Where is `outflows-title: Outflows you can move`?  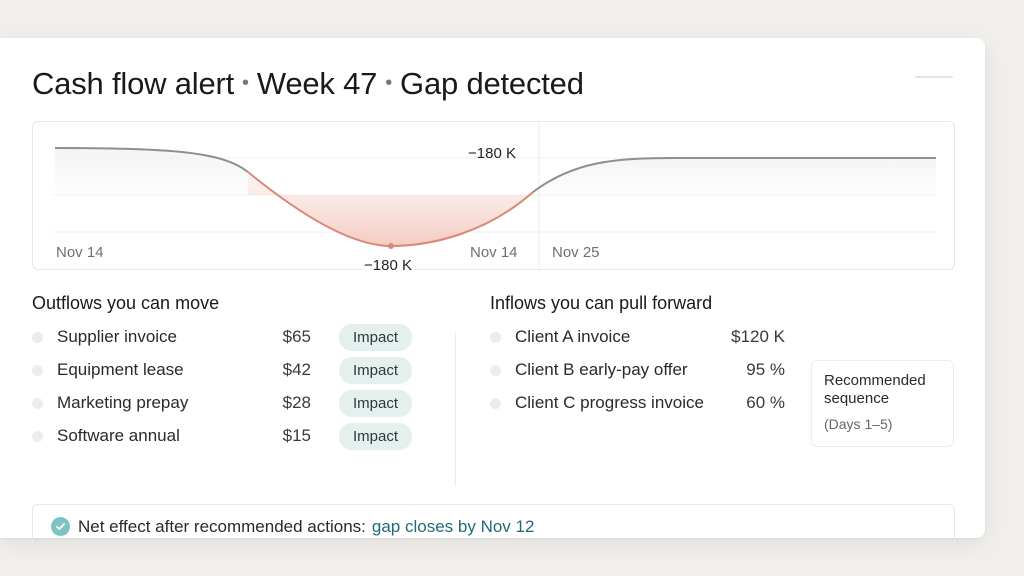 outflows-title: Outflows you can move is located at coordinates (126, 303).